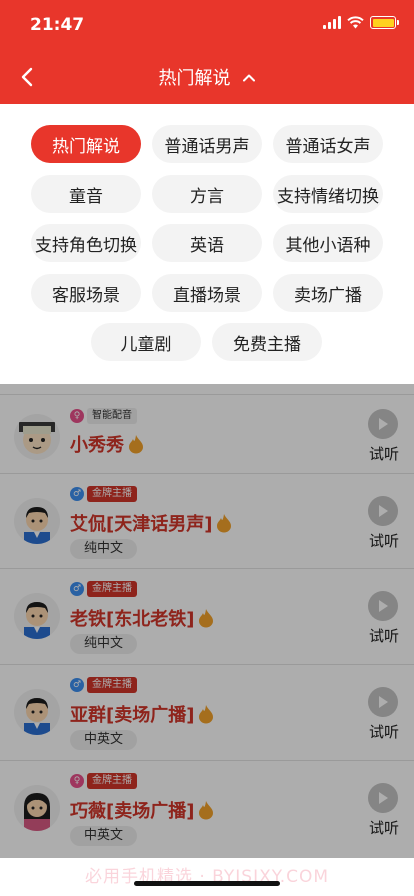 The height and width of the screenshot is (896, 414). Describe the element at coordinates (328, 293) in the screenshot. I see `category-chip-store-broadcast: 卖场广播` at that location.